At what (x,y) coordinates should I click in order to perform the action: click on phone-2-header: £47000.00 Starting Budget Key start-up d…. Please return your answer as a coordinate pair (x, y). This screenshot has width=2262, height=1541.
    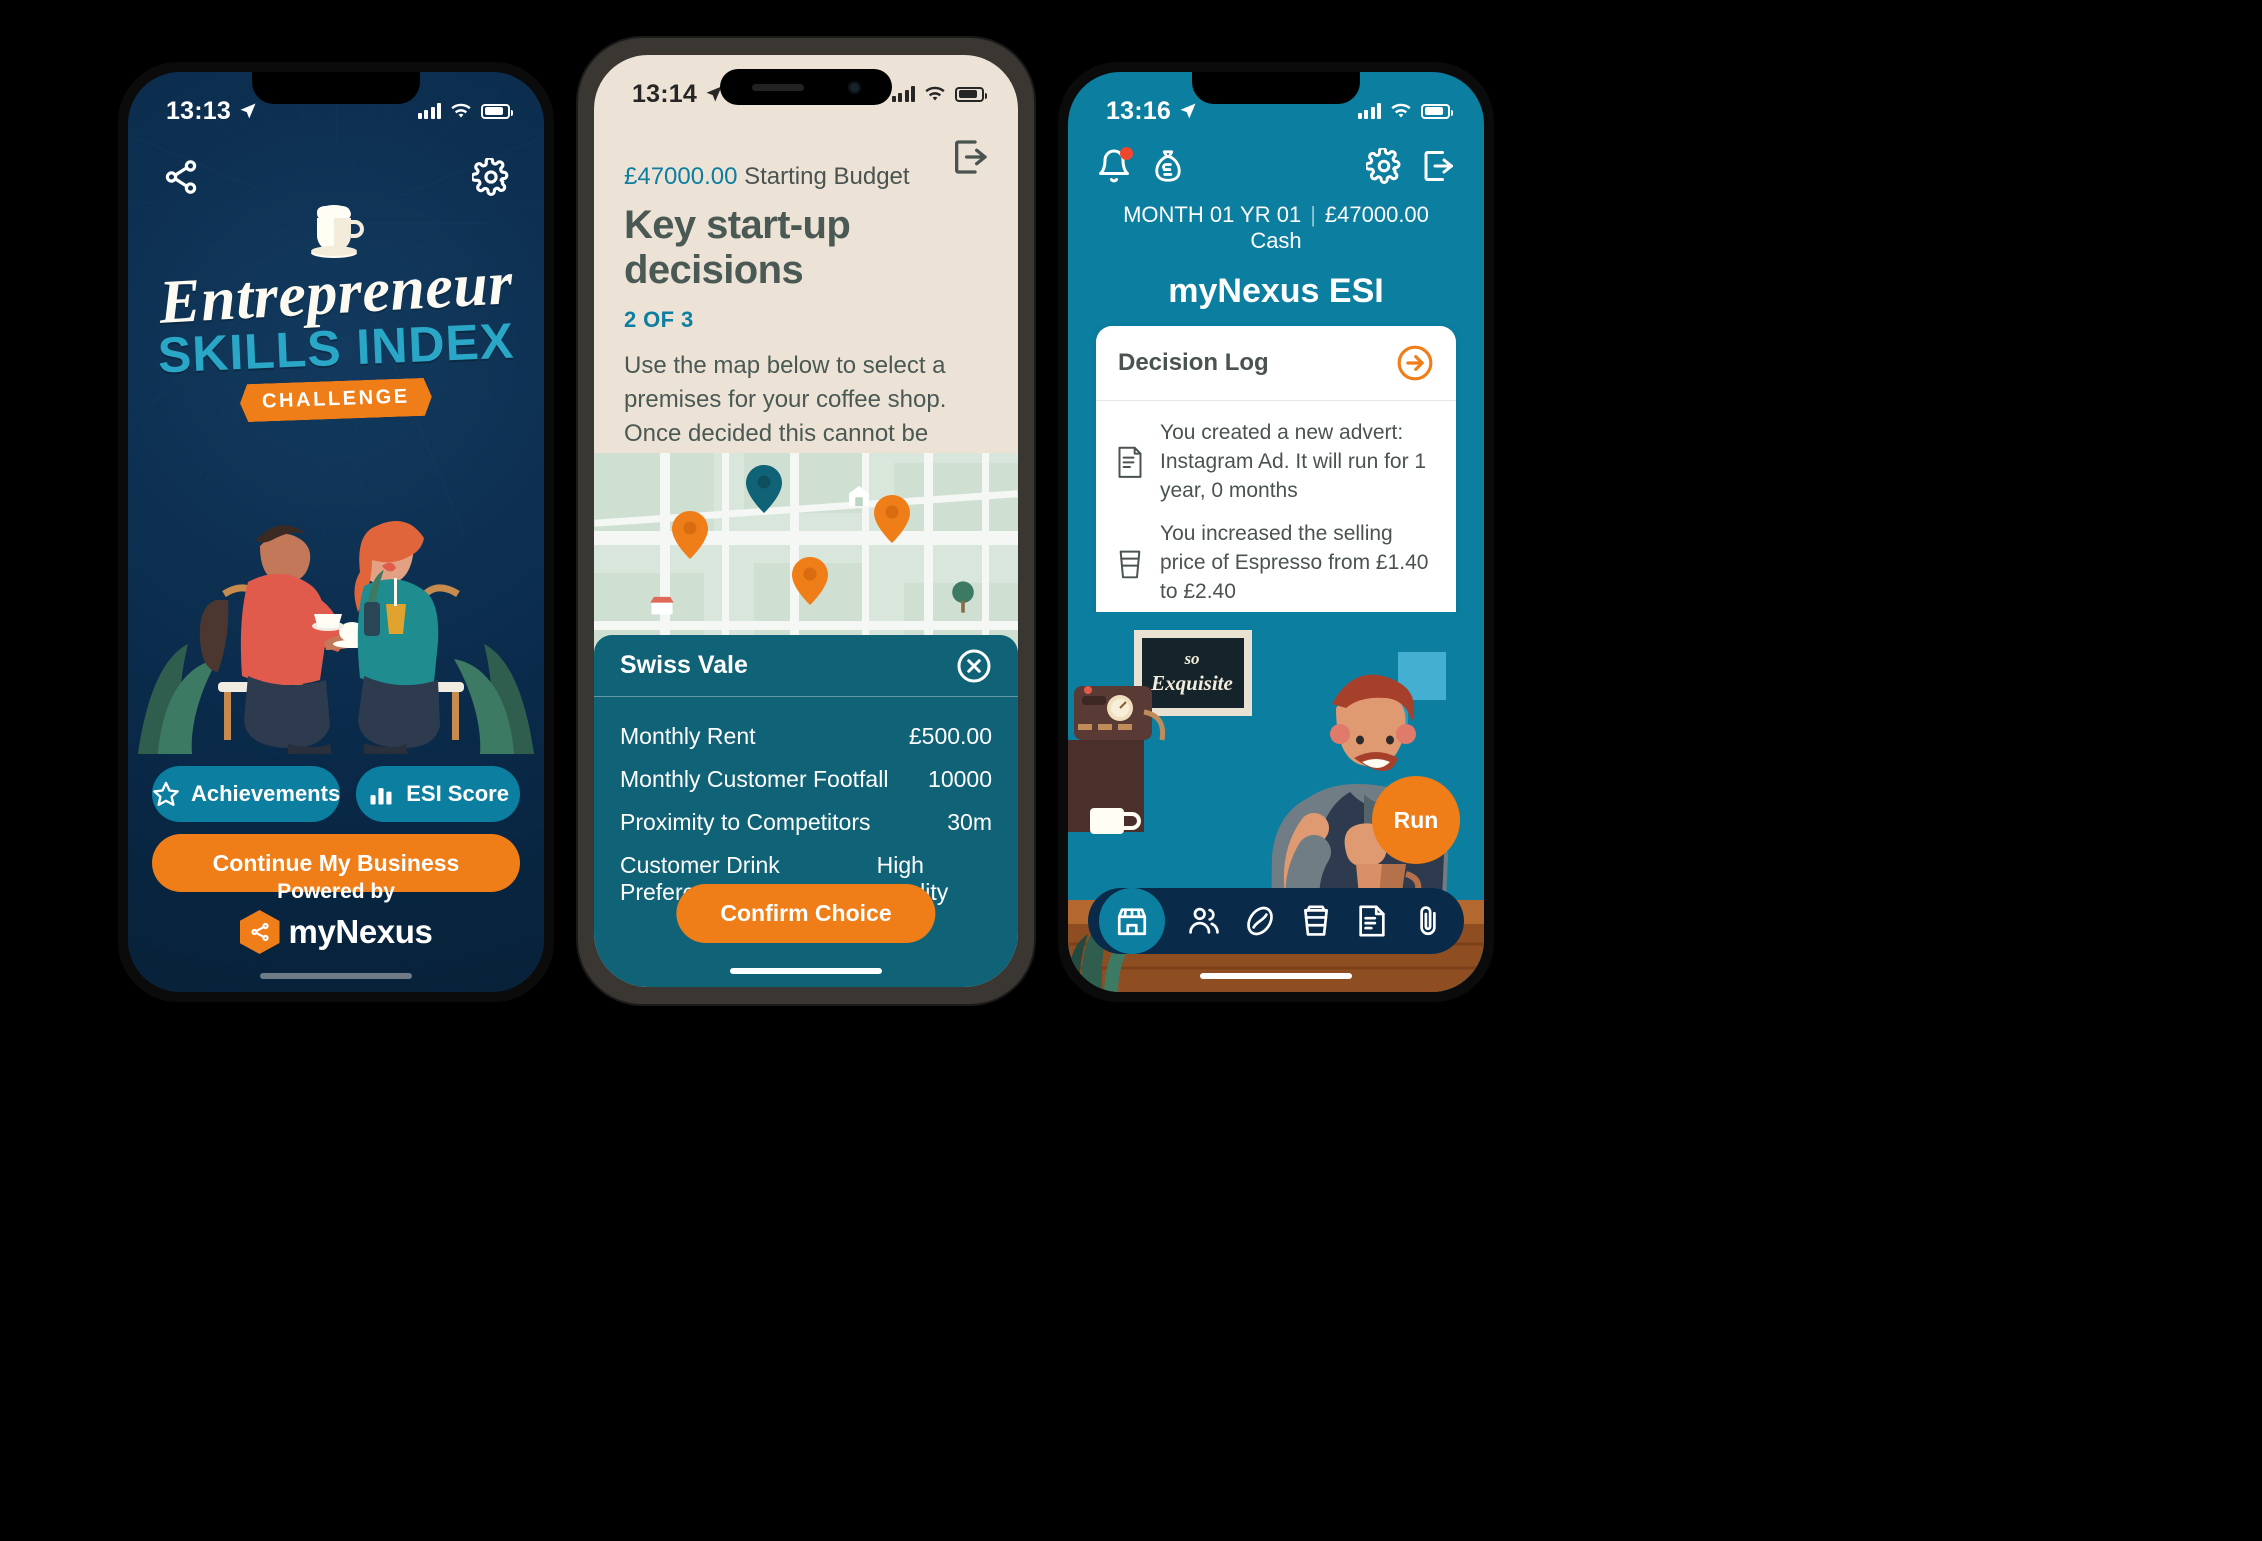
    Looking at the image, I should click on (806, 287).